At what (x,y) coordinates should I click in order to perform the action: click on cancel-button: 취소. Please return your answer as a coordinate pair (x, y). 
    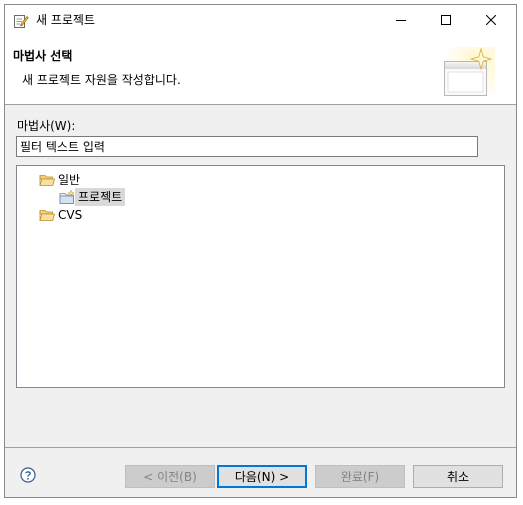
    Looking at the image, I should click on (458, 476).